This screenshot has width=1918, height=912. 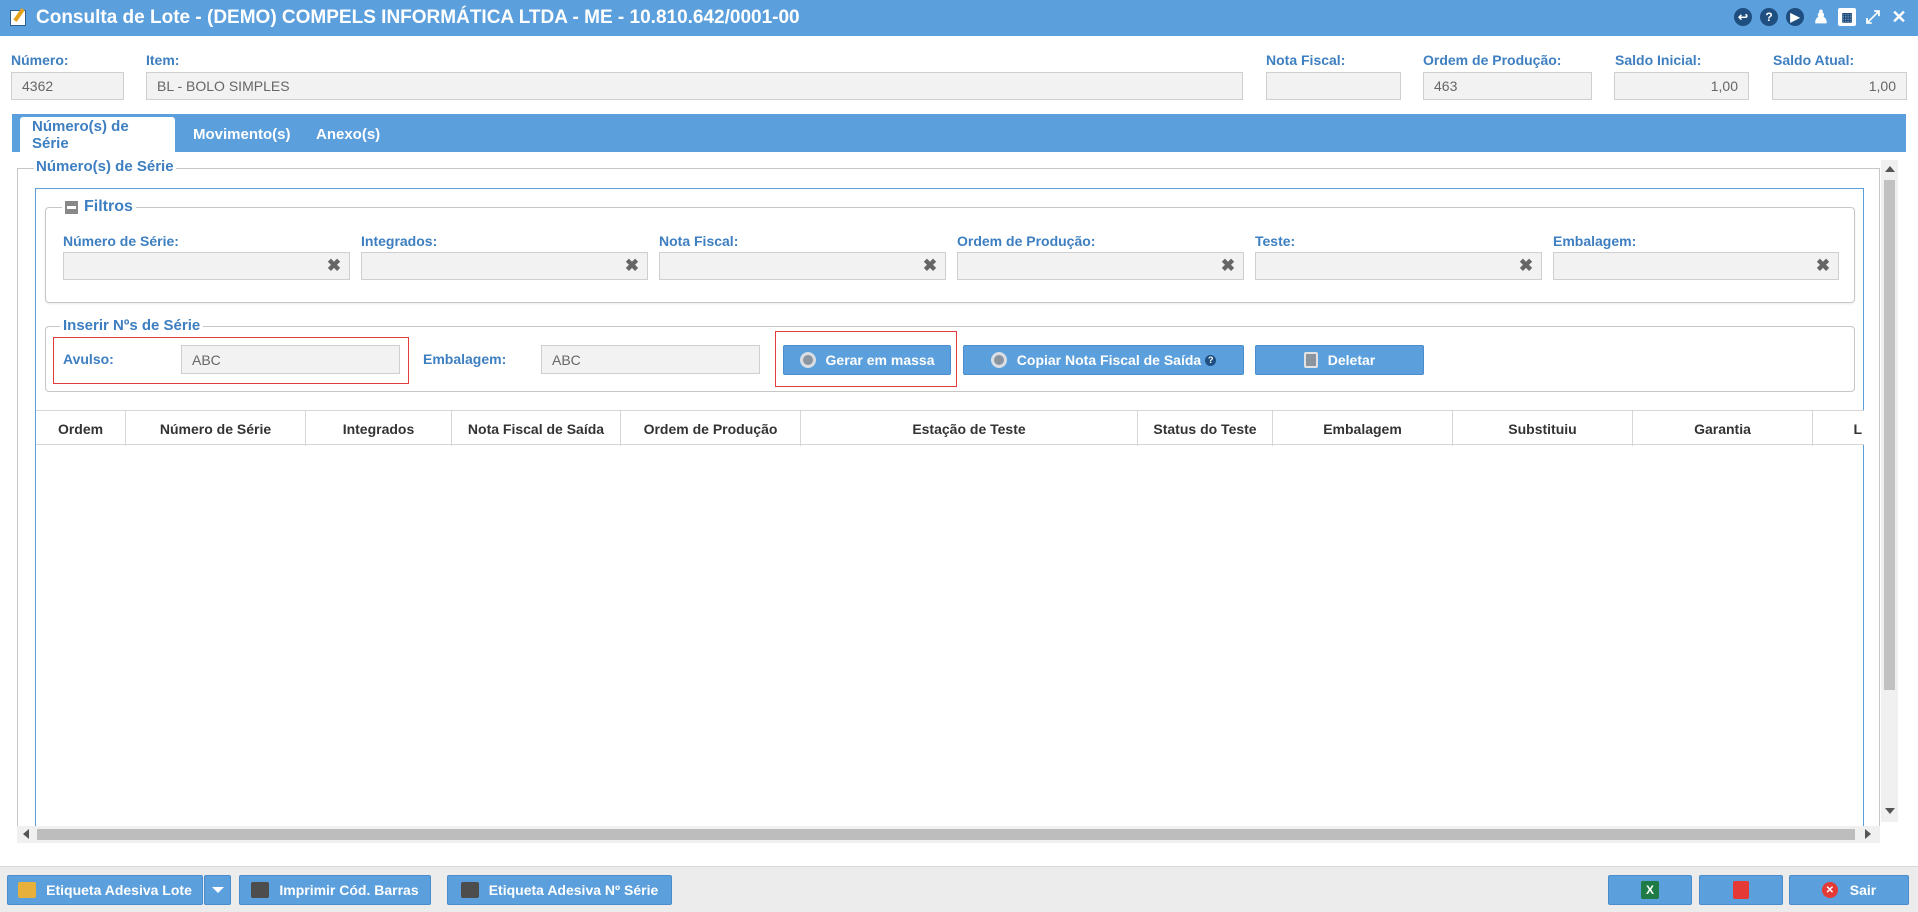 I want to click on collapse-icon: ⤢, so click(x=1873, y=17).